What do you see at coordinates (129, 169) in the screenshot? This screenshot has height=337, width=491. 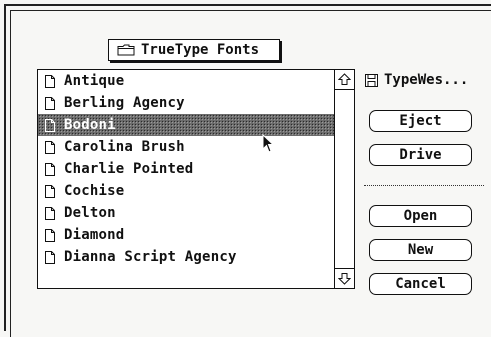 I see `list-item-label: Charlie Pointed` at bounding box center [129, 169].